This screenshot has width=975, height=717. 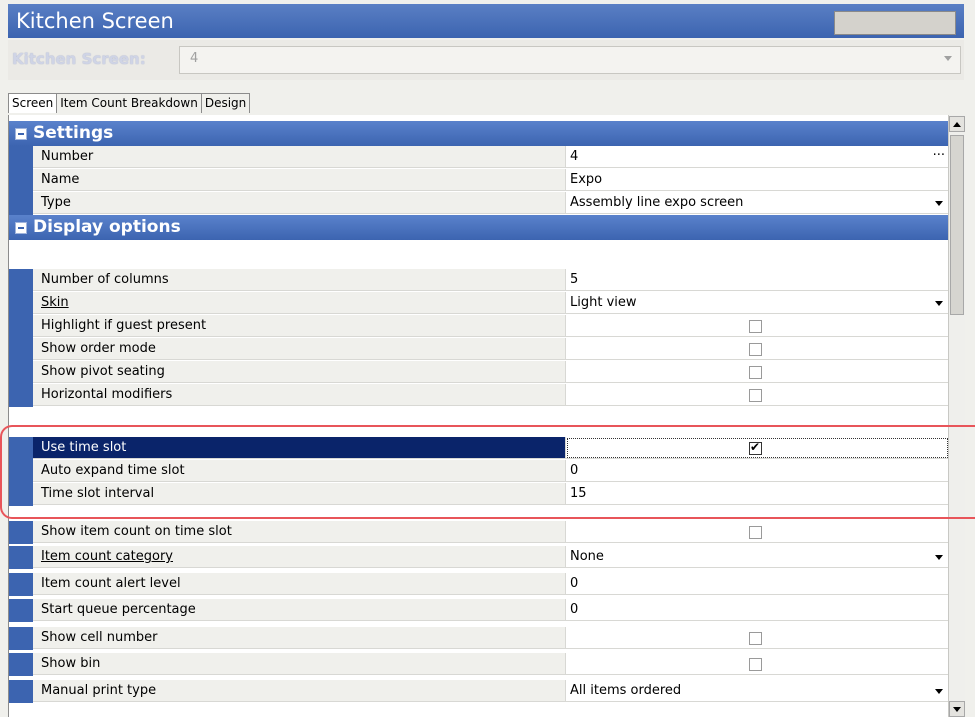 What do you see at coordinates (299, 326) in the screenshot?
I see `property-name: Highlight if guest present` at bounding box center [299, 326].